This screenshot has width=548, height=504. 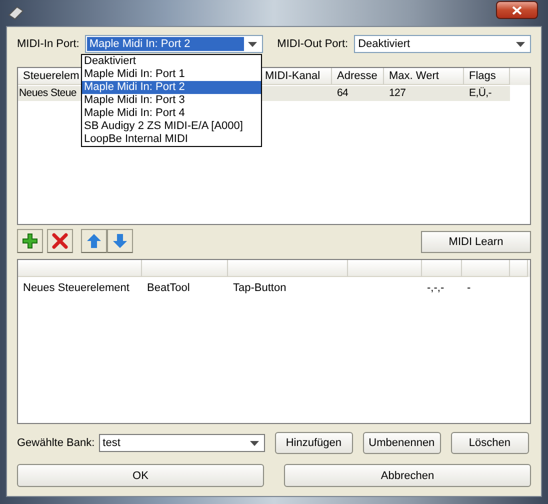 What do you see at coordinates (358, 76) in the screenshot?
I see `column-header: Adresse` at bounding box center [358, 76].